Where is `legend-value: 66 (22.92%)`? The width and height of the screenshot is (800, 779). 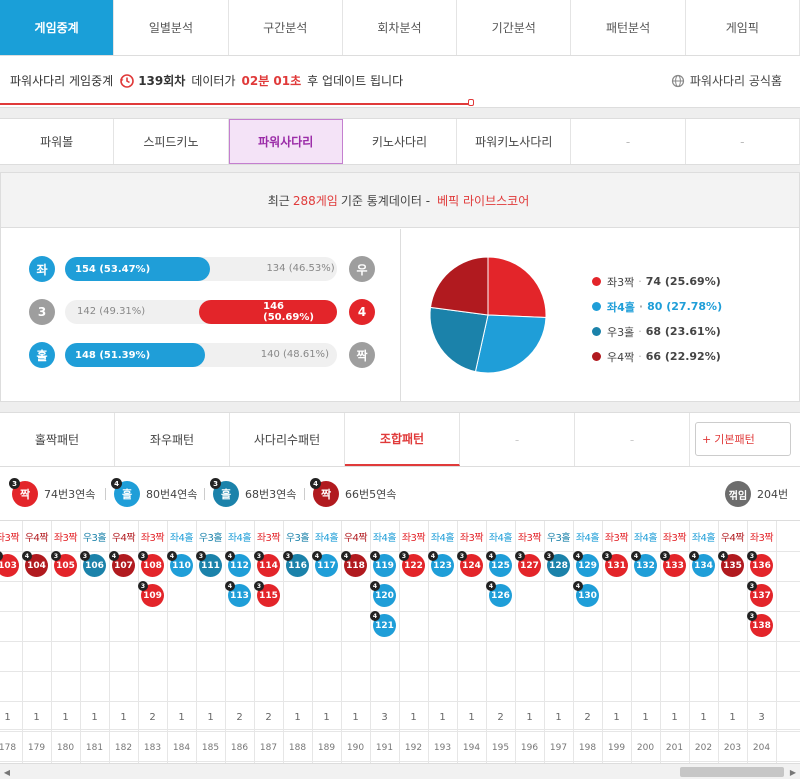
legend-value: 66 (22.92%) is located at coordinates (683, 356).